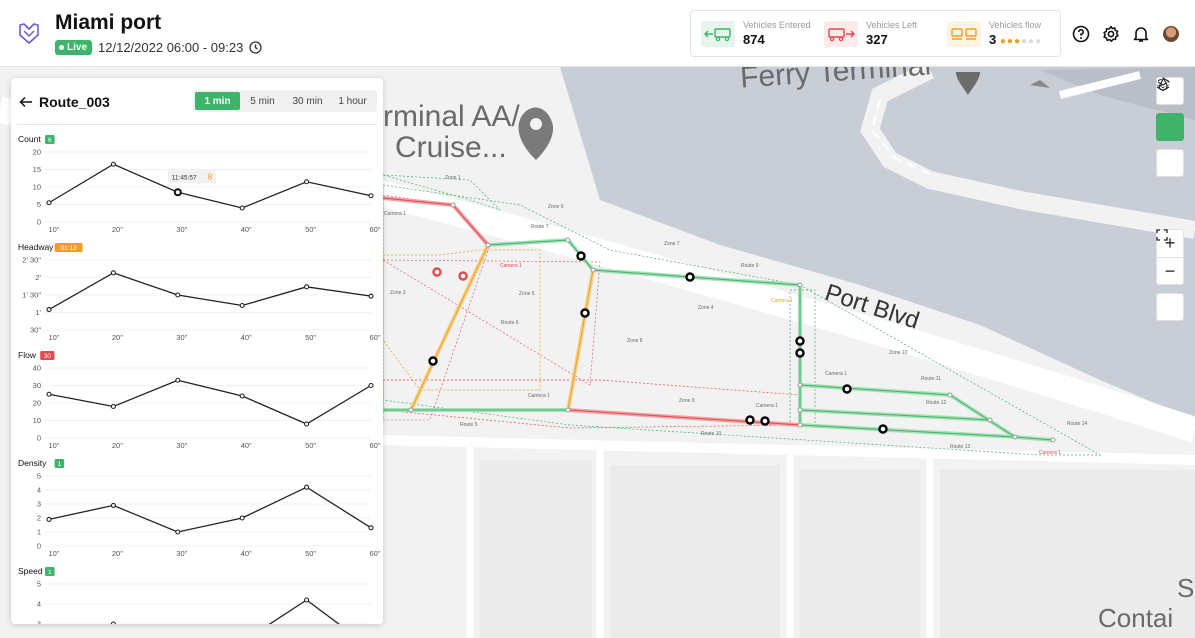  I want to click on vehicle-leave-icon, so click(841, 33).